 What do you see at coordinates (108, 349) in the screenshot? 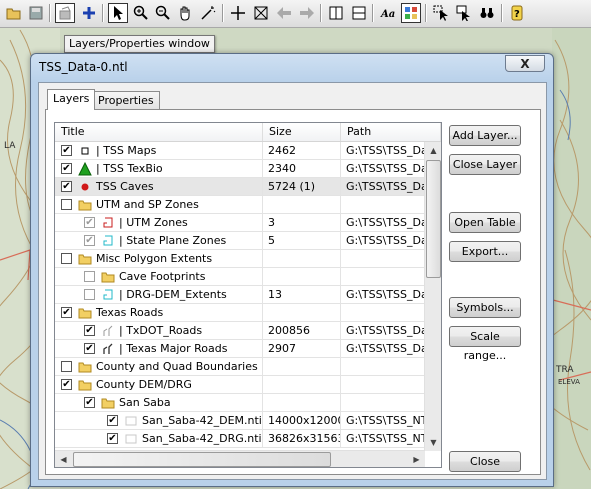
I see `dark-lines-icon` at bounding box center [108, 349].